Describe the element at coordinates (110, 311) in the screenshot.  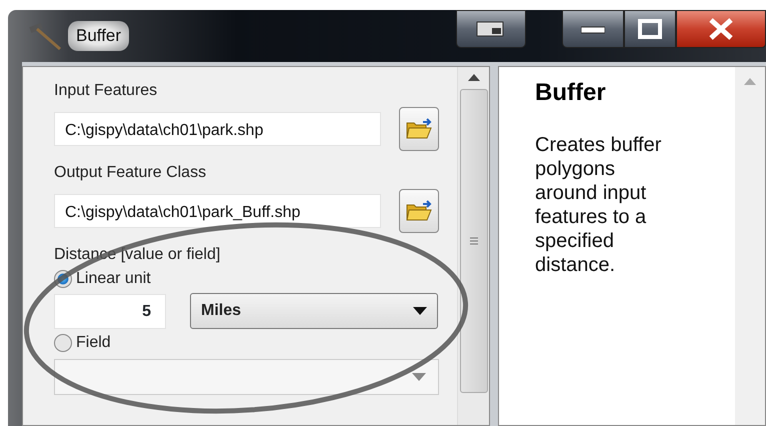
I see `distance-value-field: 5` at that location.